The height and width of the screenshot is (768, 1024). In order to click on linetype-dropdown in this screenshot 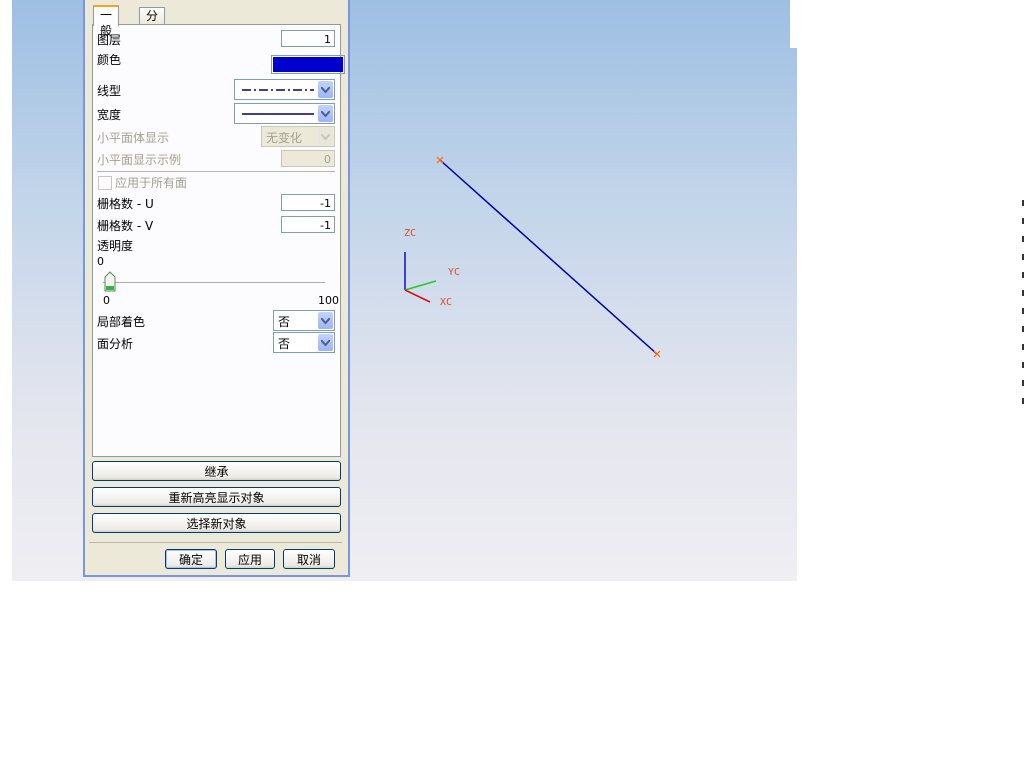, I will do `click(284, 89)`.